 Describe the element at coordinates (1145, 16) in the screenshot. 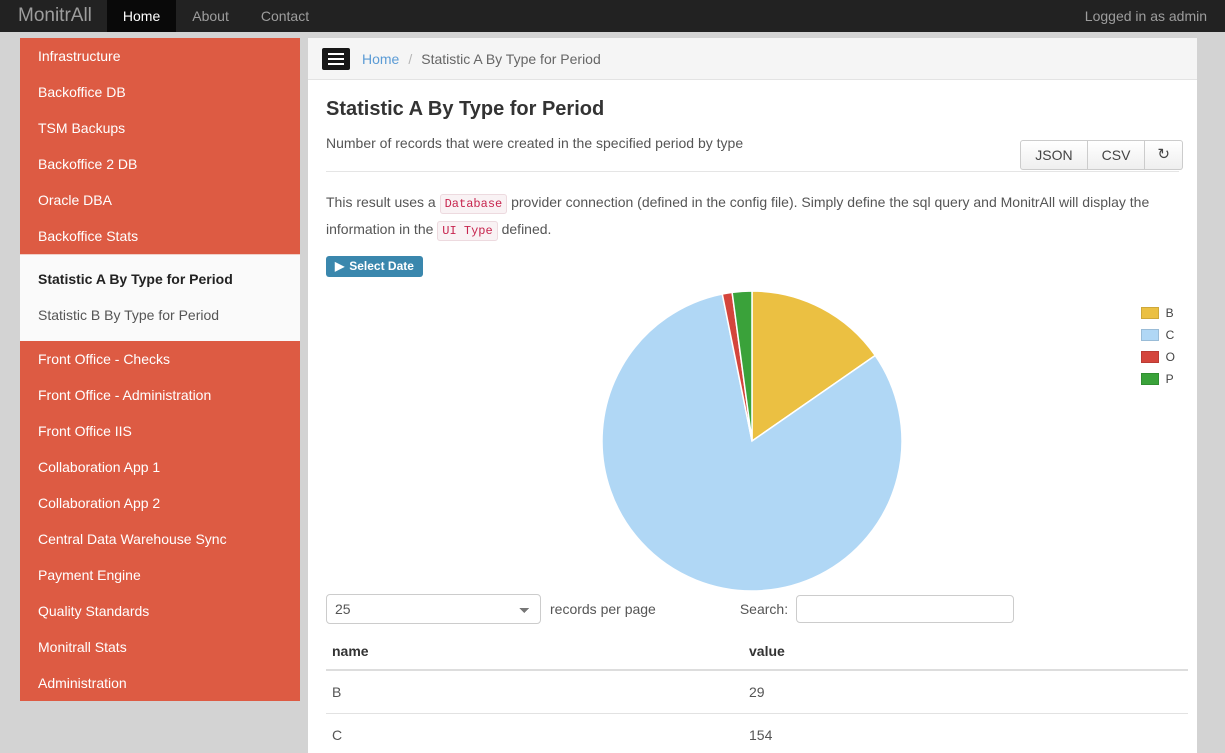

I see `logged-in-status: Logged in as admin` at that location.